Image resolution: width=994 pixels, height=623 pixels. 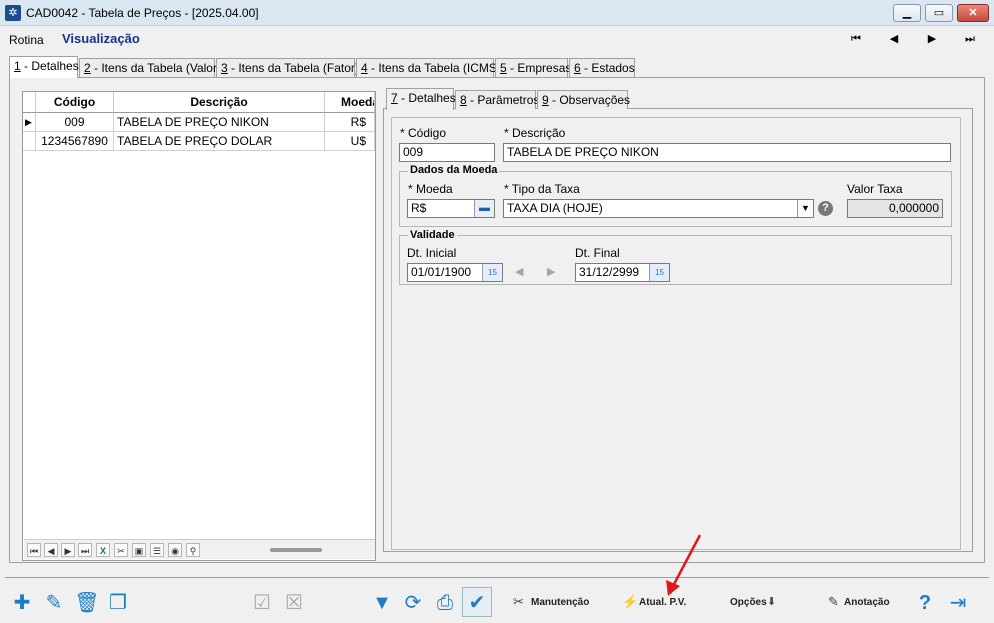 I want to click on table-cell-descricao: TABELA DE PREÇO DOLAR, so click(x=219, y=141).